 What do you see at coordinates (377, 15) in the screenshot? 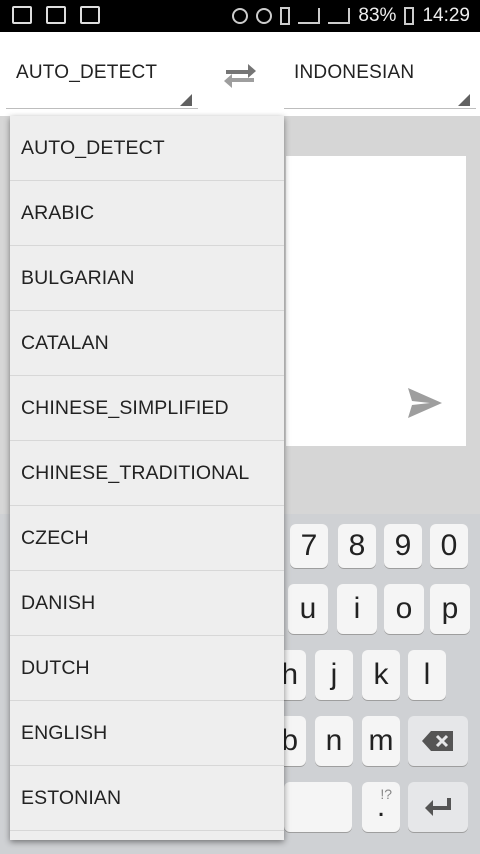
I see `battery-percent: 83%` at bounding box center [377, 15].